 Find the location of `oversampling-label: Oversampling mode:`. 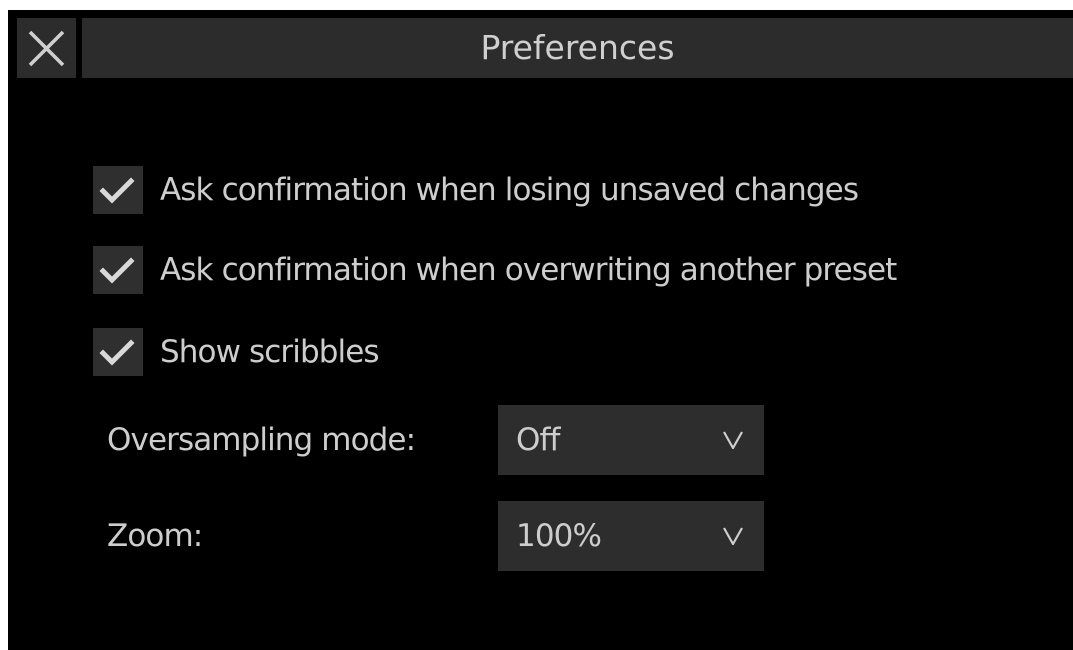

oversampling-label: Oversampling mode: is located at coordinates (261, 440).